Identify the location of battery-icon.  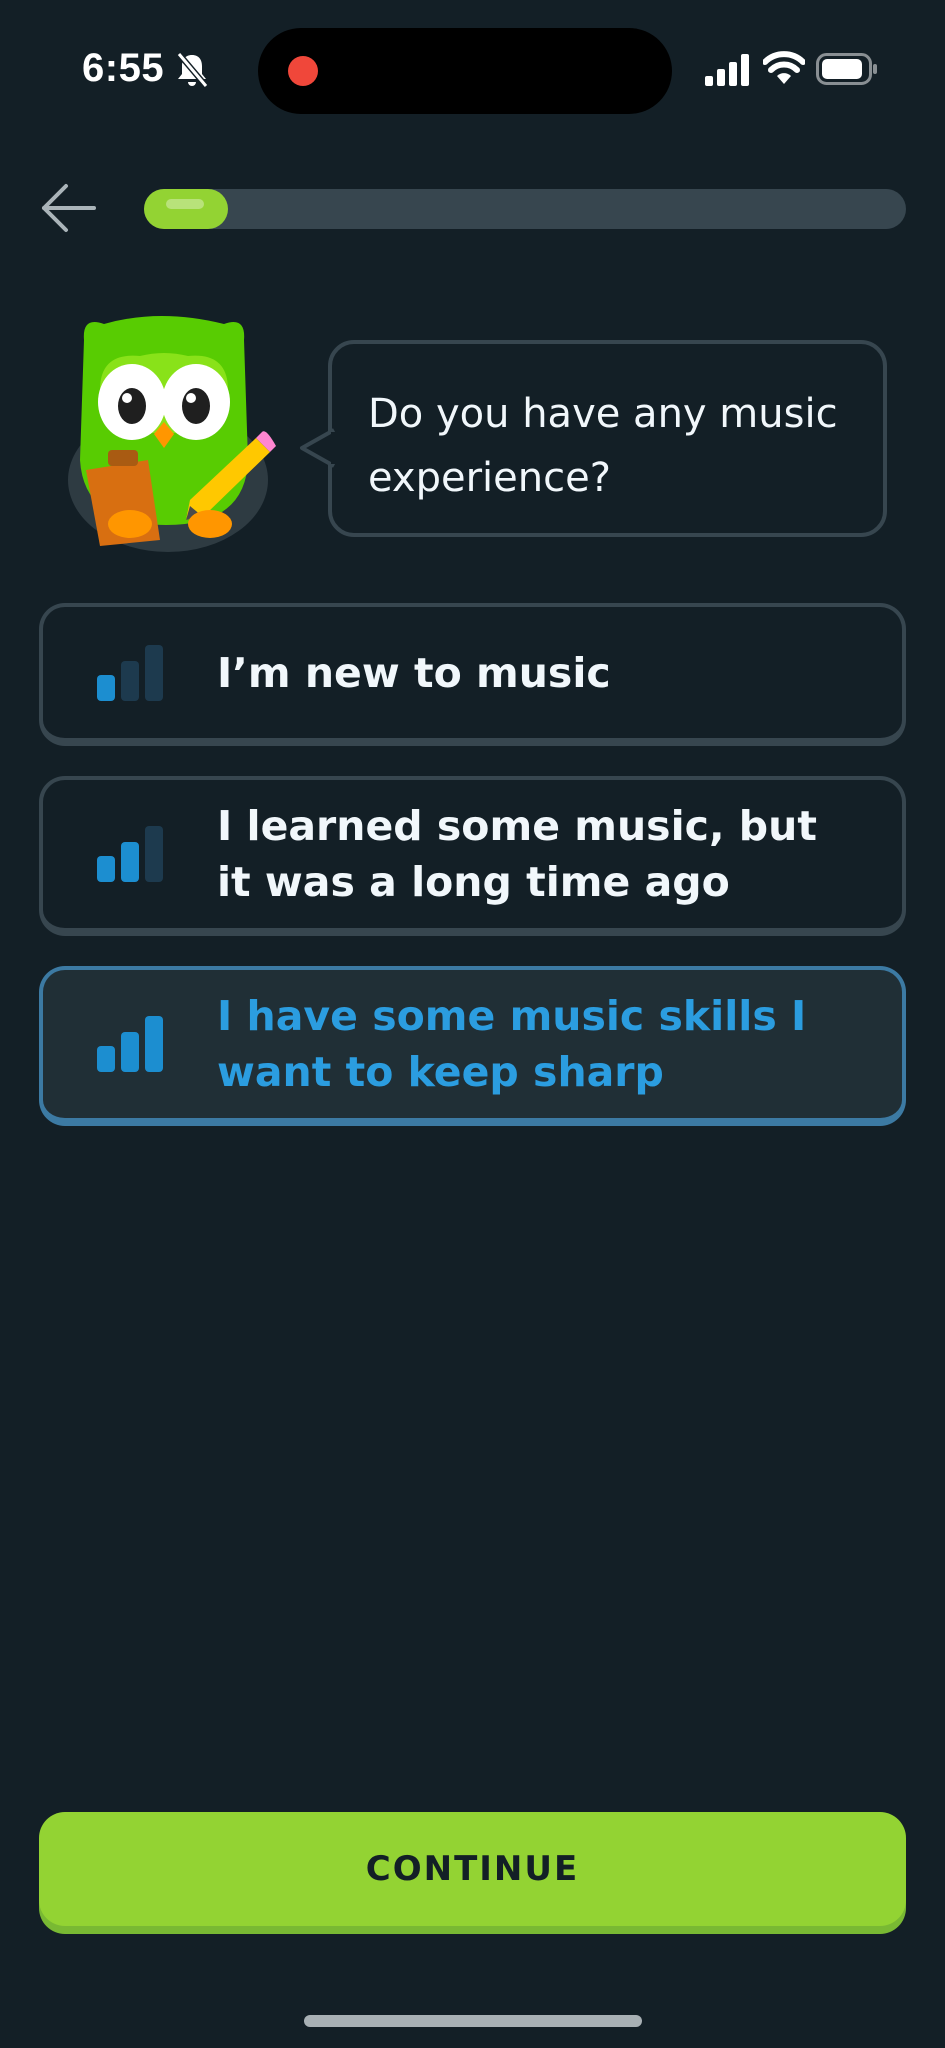
(846, 69).